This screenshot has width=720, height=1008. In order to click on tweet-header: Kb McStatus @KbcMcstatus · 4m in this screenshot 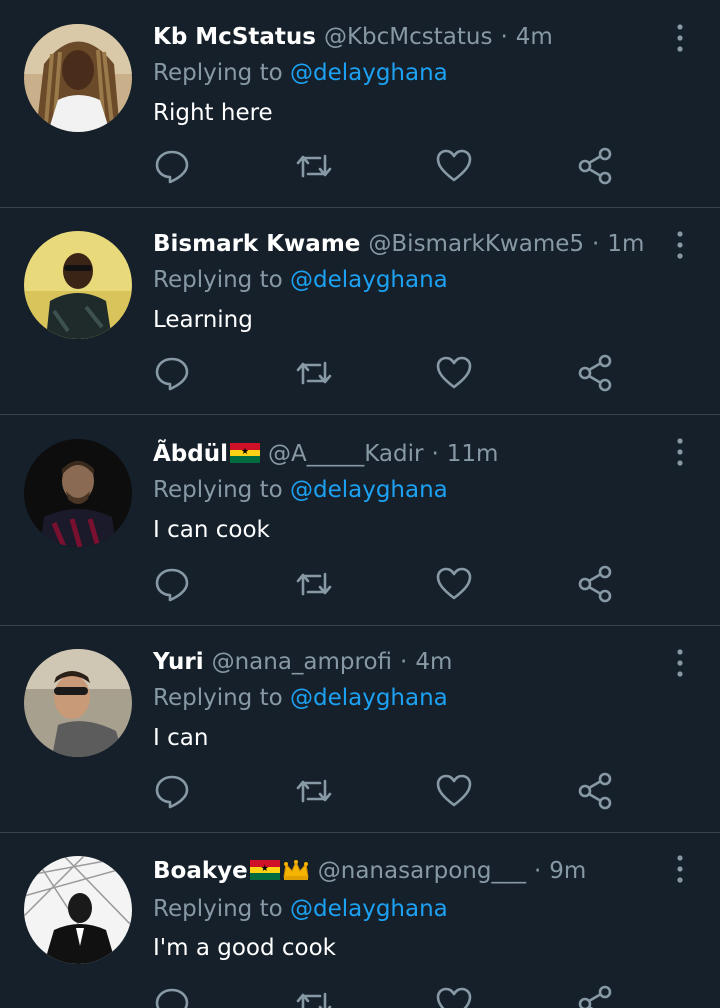, I will do `click(353, 37)`.